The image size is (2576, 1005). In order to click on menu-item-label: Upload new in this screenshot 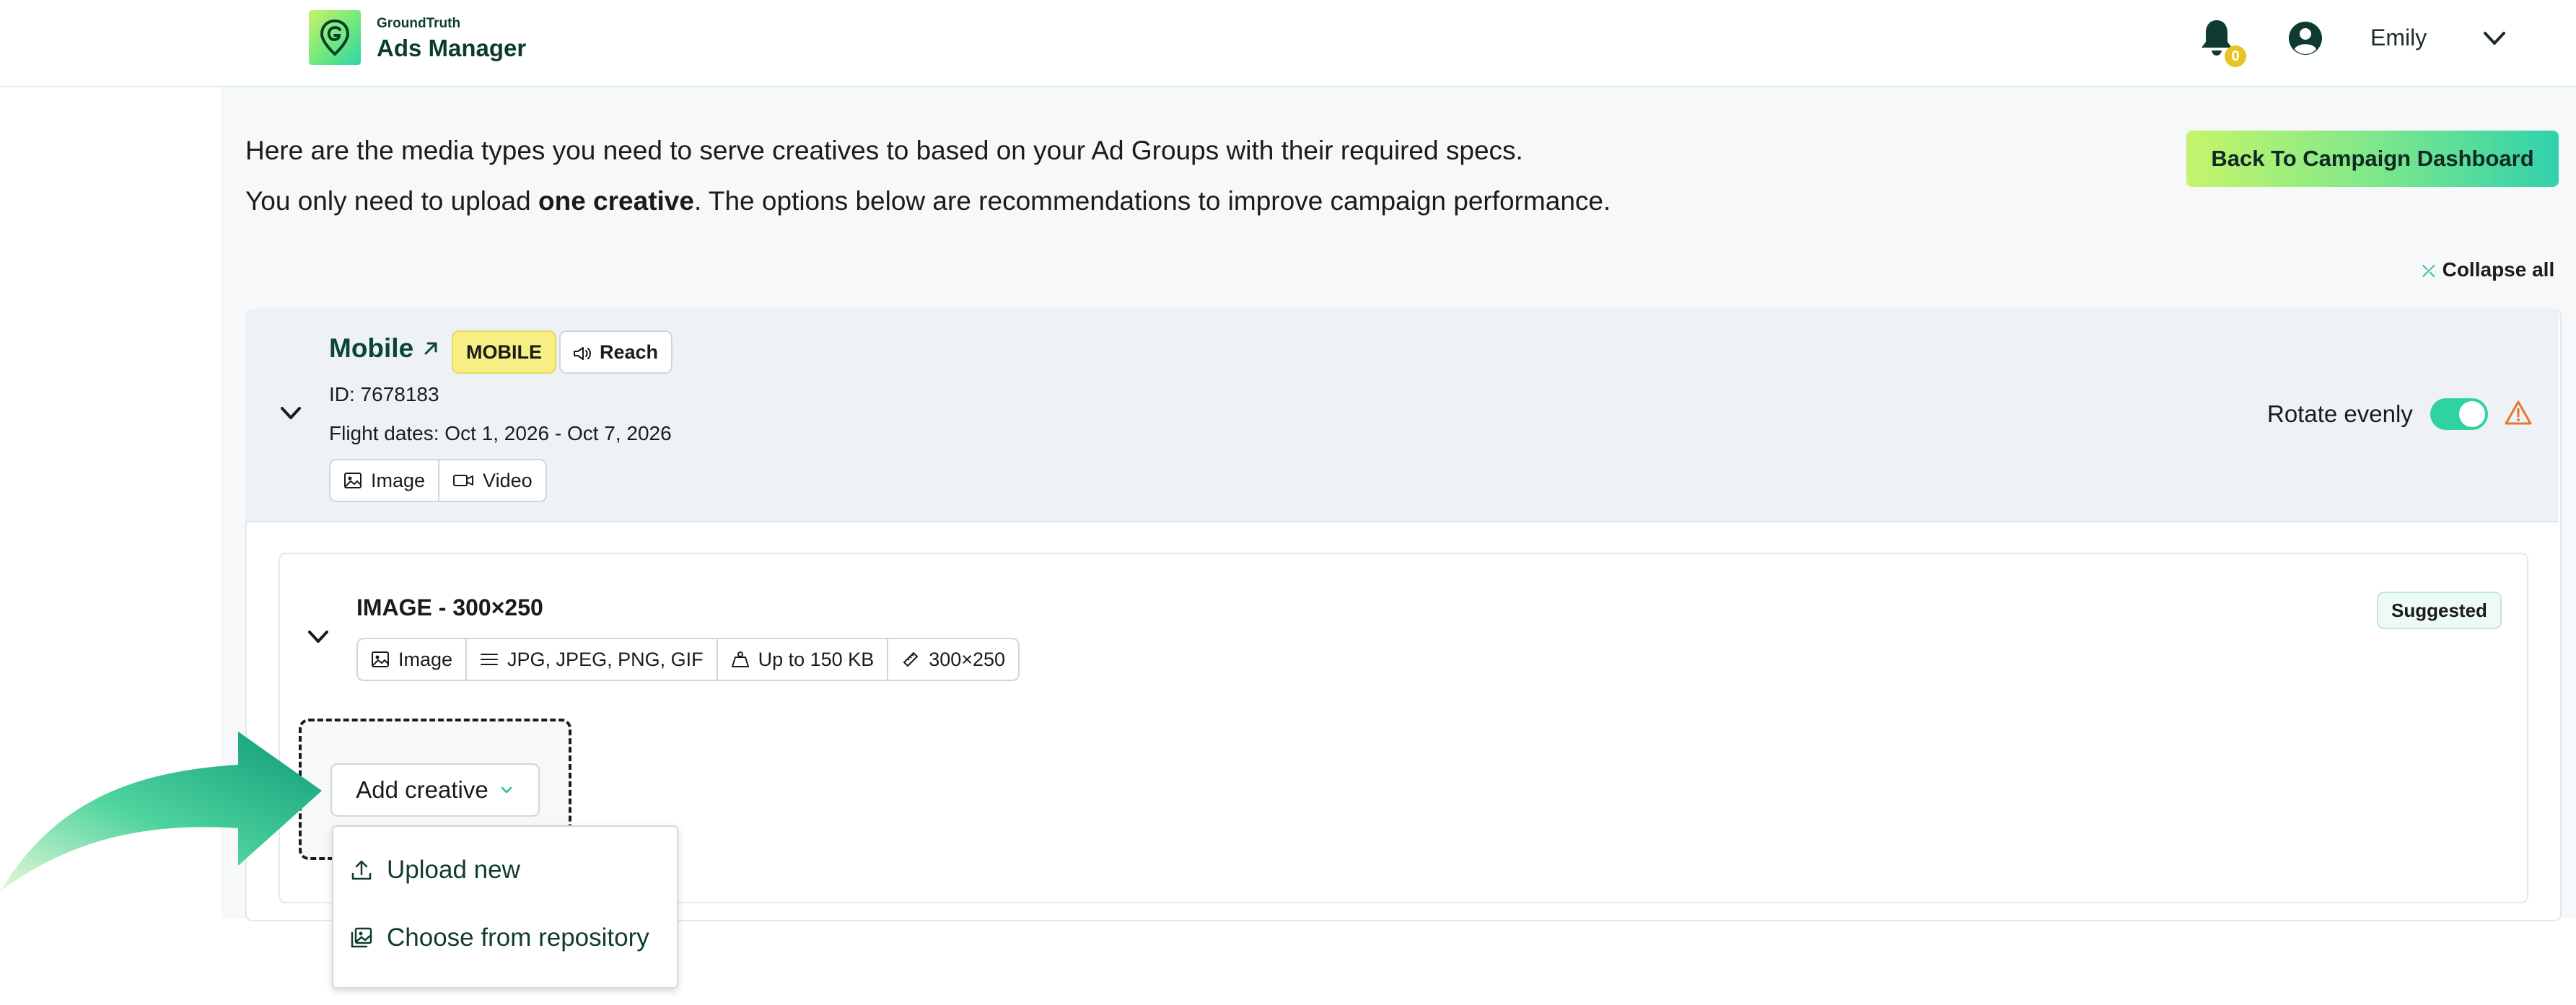, I will do `click(453, 870)`.